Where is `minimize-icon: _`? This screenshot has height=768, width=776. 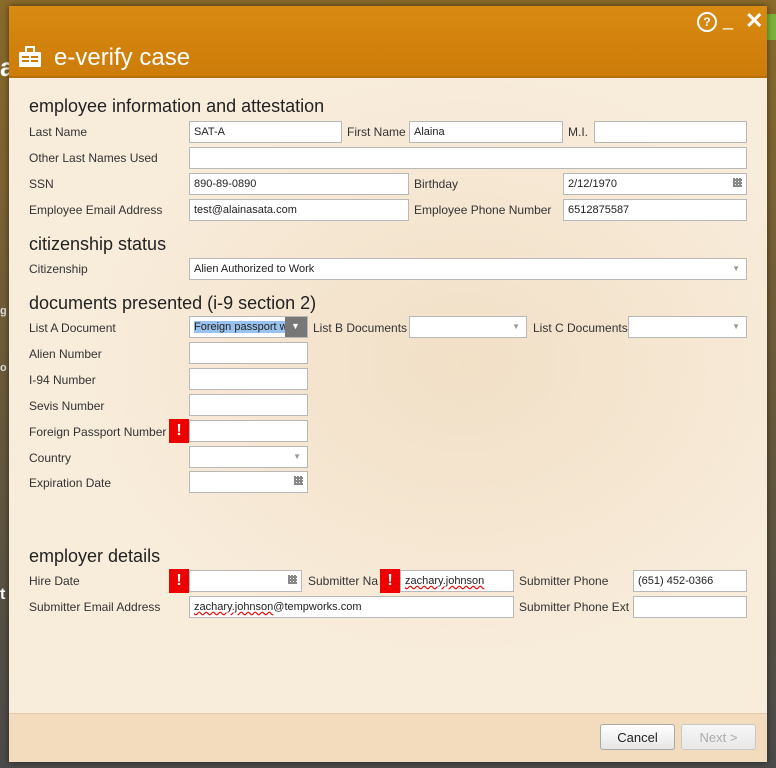 minimize-icon: _ is located at coordinates (728, 20).